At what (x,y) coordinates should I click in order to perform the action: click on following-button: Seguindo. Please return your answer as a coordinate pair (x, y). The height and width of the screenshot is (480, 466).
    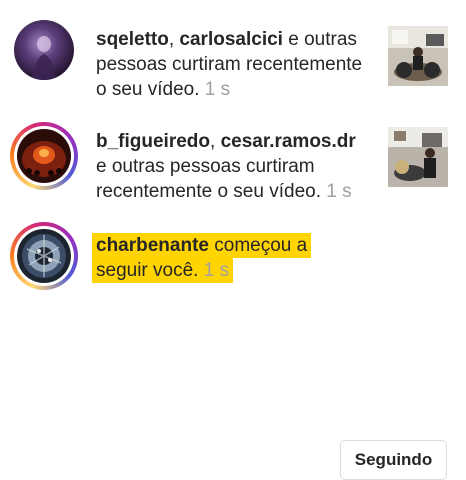
    Looking at the image, I should click on (393, 460).